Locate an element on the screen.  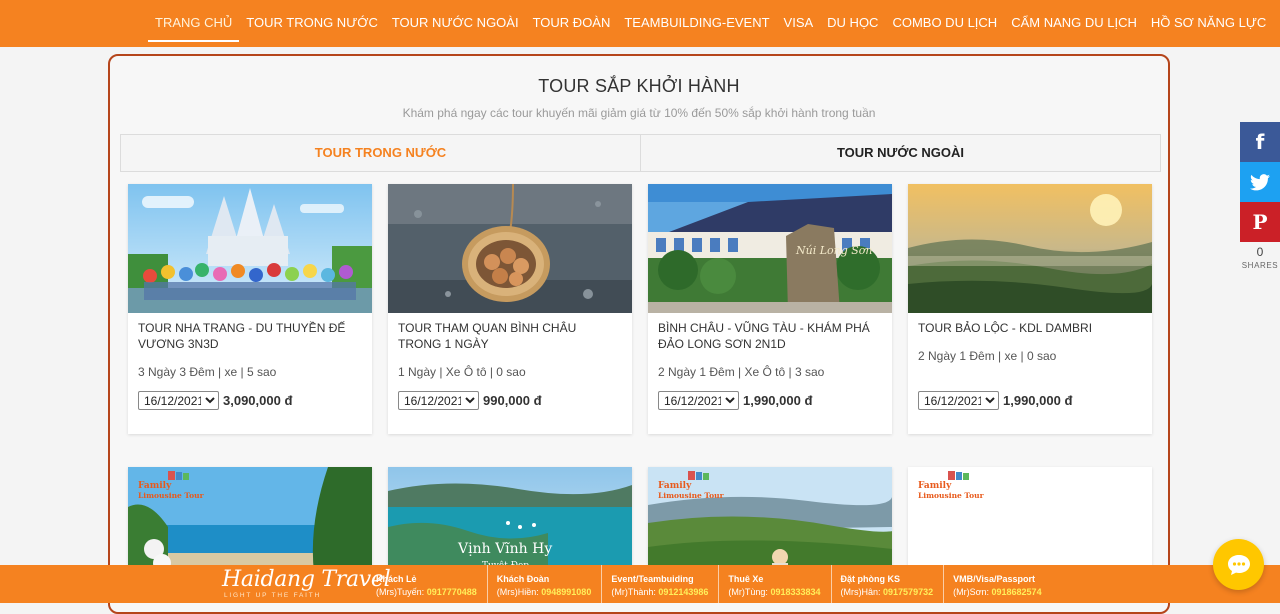
pinterest-share-button: P is located at coordinates (1260, 222).